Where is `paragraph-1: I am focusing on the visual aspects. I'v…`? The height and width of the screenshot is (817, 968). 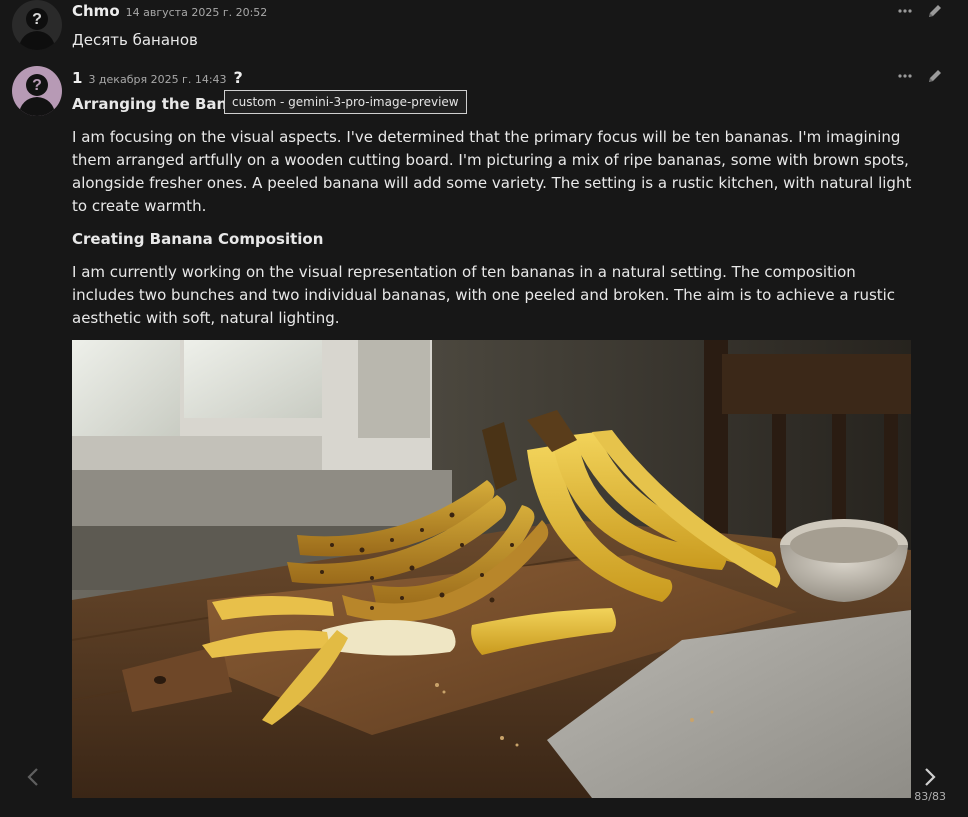 paragraph-1: I am focusing on the visual aspects. I'v… is located at coordinates (492, 171).